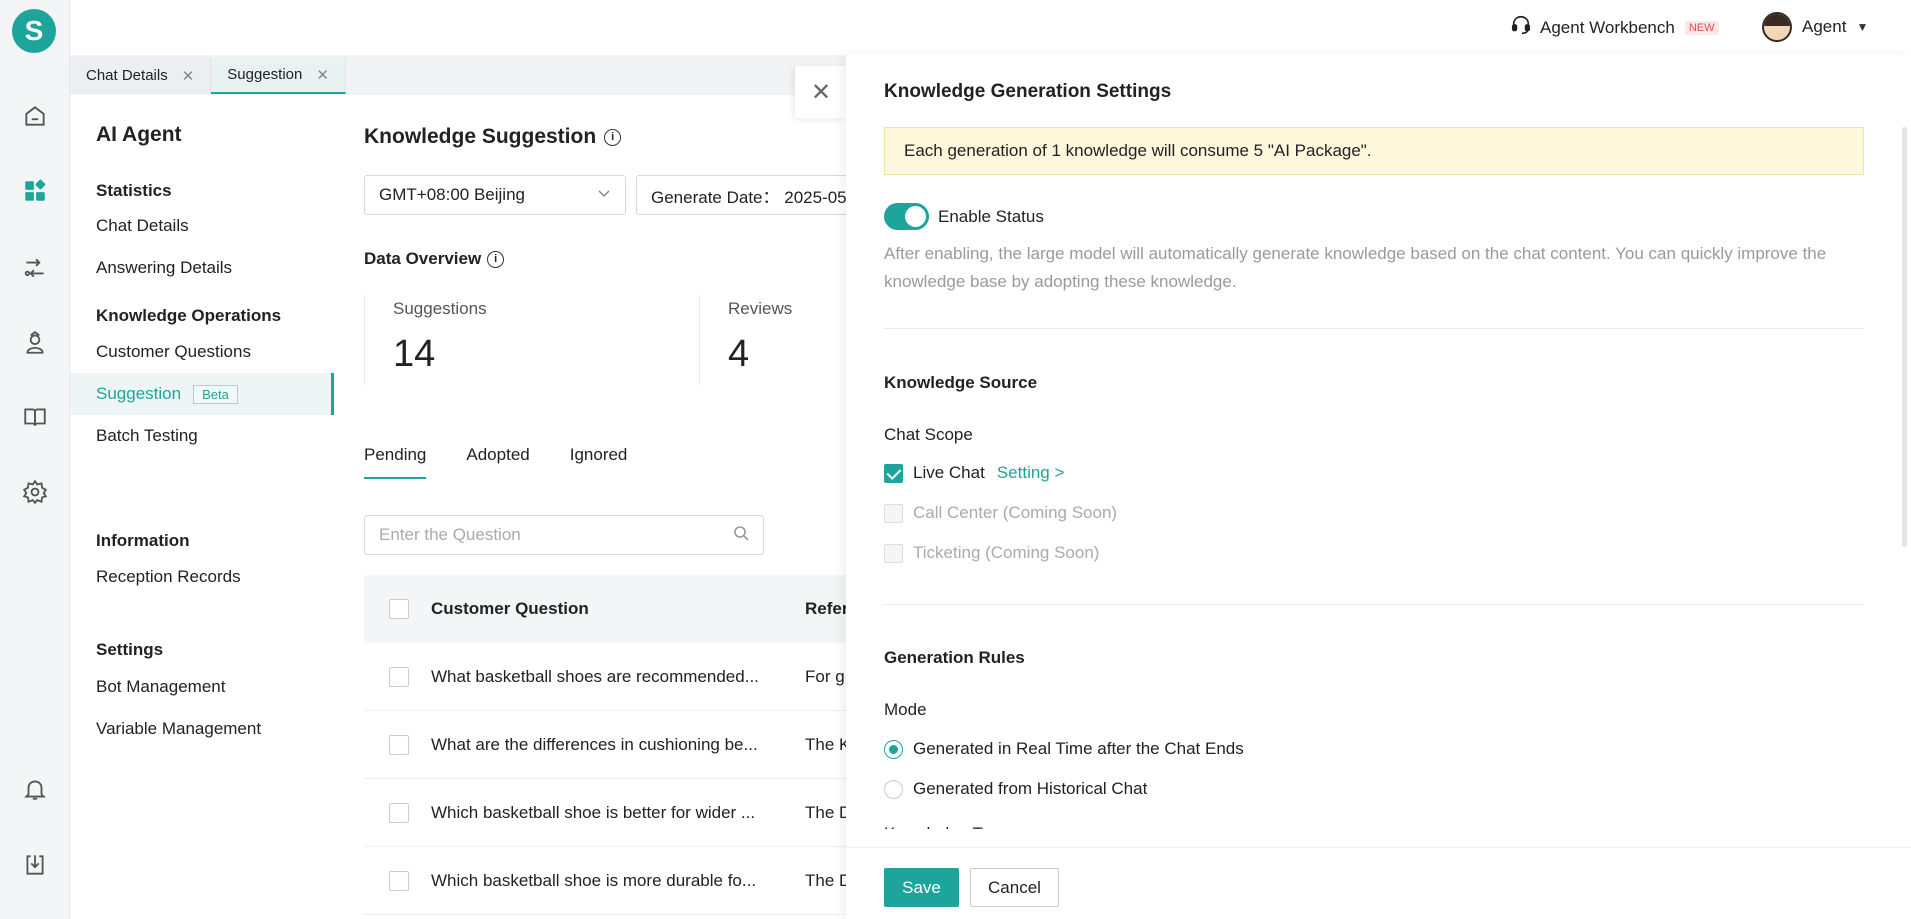 Image resolution: width=1911 pixels, height=919 pixels. I want to click on mode-label: Mode, so click(905, 709).